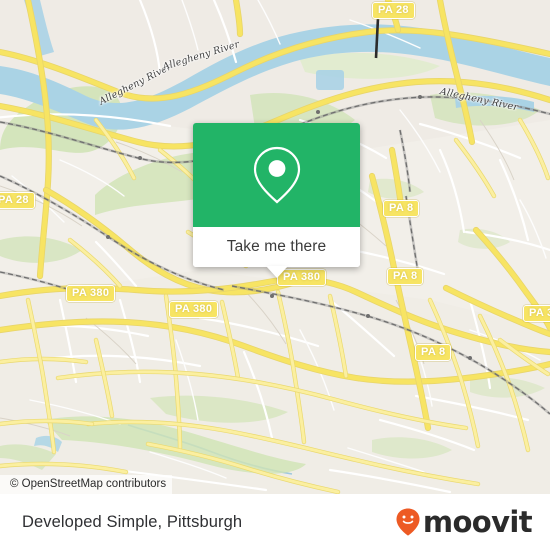 Image resolution: width=550 pixels, height=550 pixels. What do you see at coordinates (401, 208) in the screenshot?
I see `road-shield-pa8-upper: PA 8` at bounding box center [401, 208].